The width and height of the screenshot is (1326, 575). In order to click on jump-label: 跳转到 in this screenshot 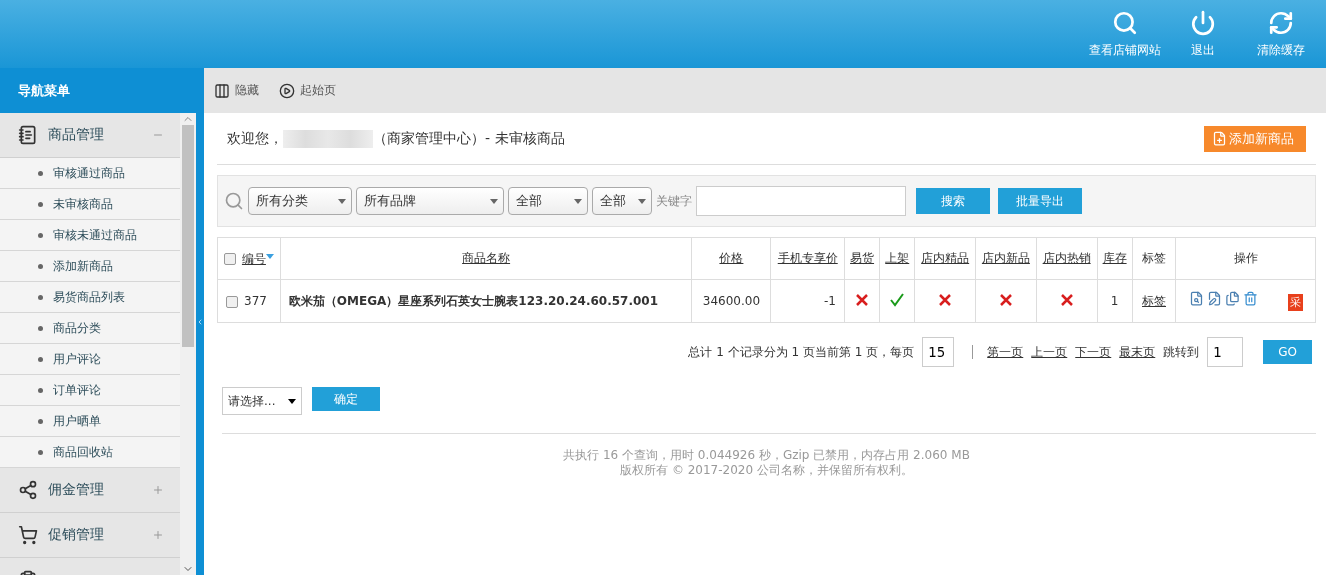, I will do `click(1181, 352)`.